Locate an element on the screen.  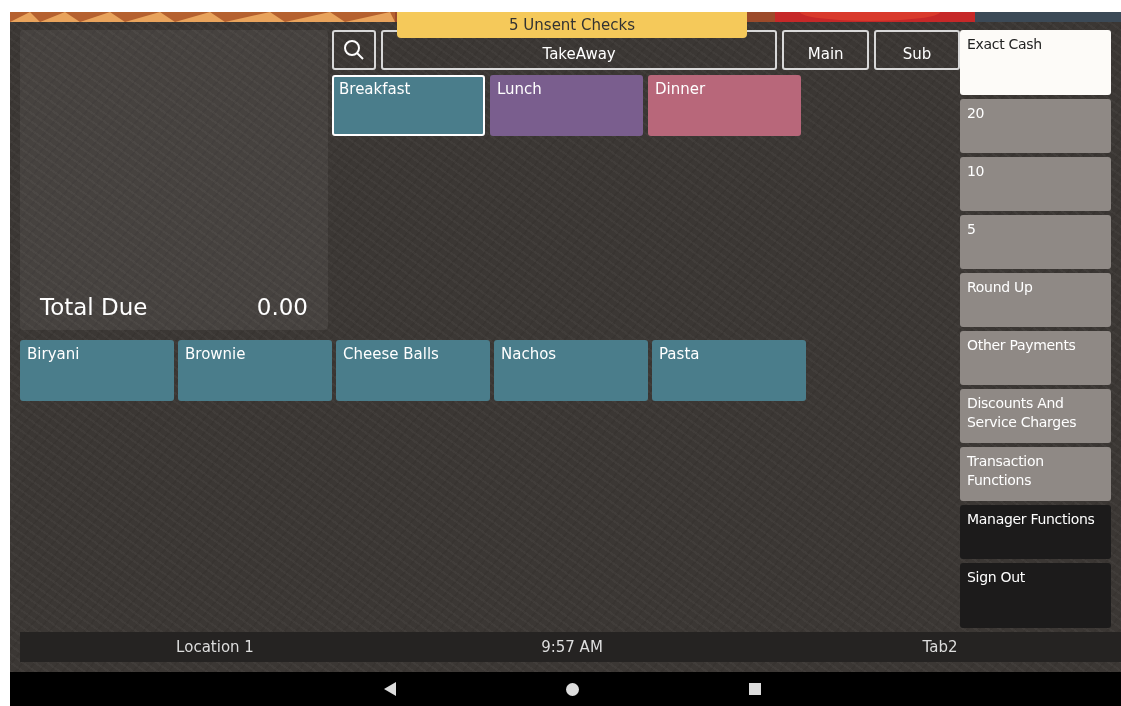
menu-item-button: Biryani is located at coordinates (97, 370).